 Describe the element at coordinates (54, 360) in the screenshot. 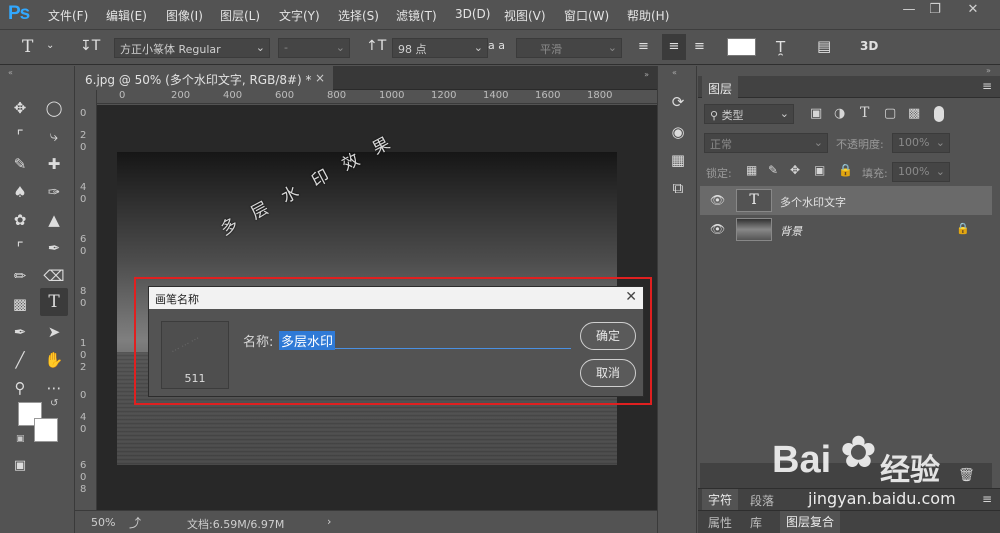

I see `hand-tool-icon: ✋` at that location.